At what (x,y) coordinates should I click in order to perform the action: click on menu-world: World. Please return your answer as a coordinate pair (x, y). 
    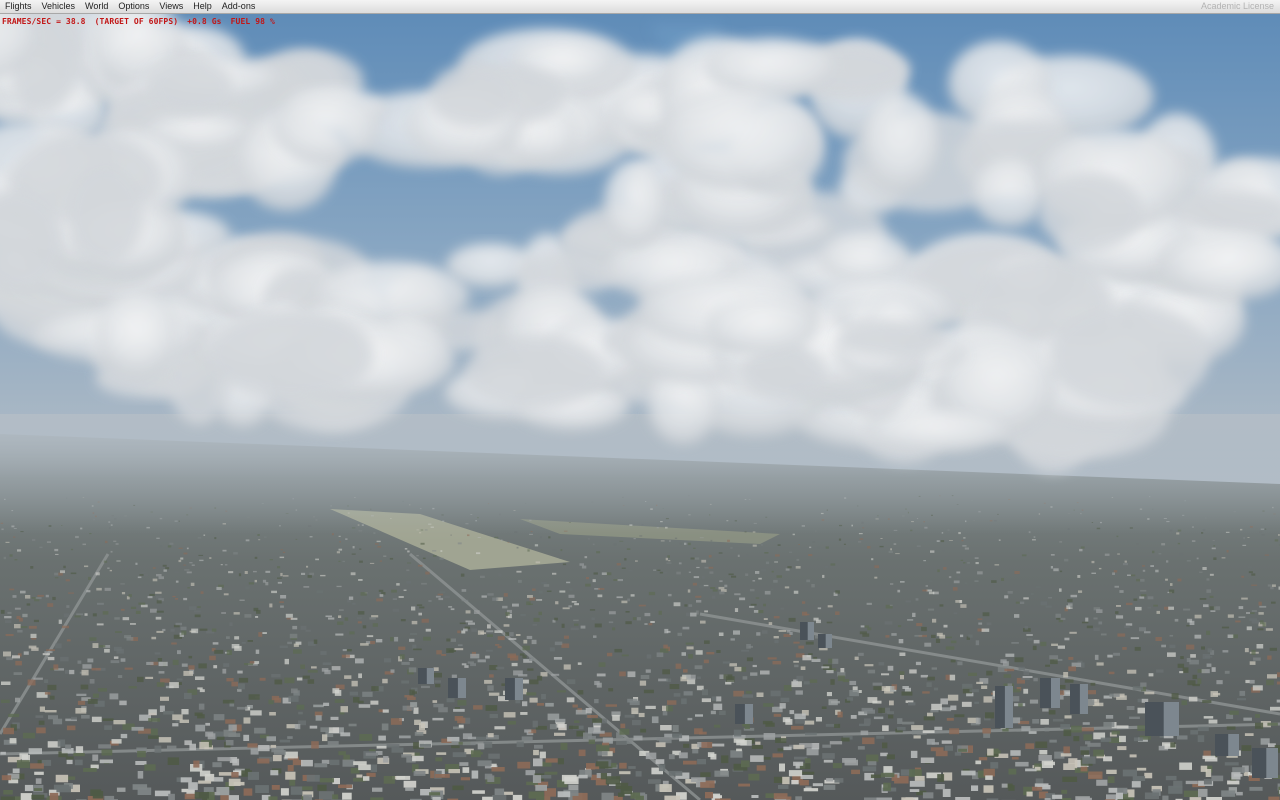
    Looking at the image, I should click on (97, 6).